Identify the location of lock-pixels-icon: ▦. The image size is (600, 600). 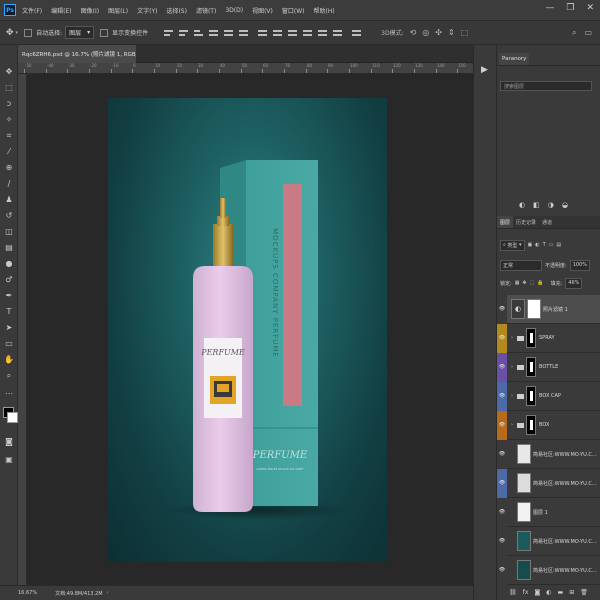
(517, 283).